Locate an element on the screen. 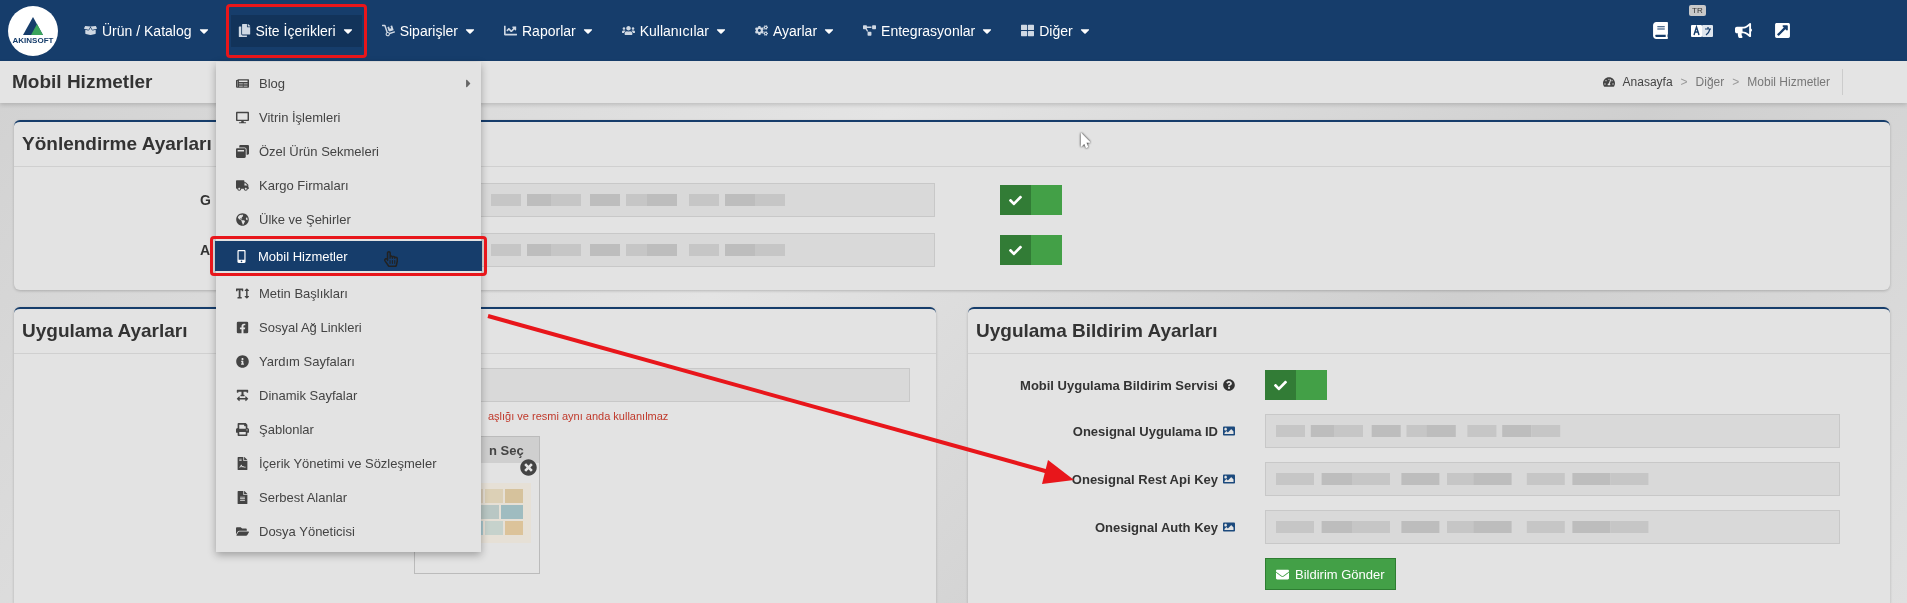 This screenshot has width=1907, height=603. field-label: A is located at coordinates (205, 250).